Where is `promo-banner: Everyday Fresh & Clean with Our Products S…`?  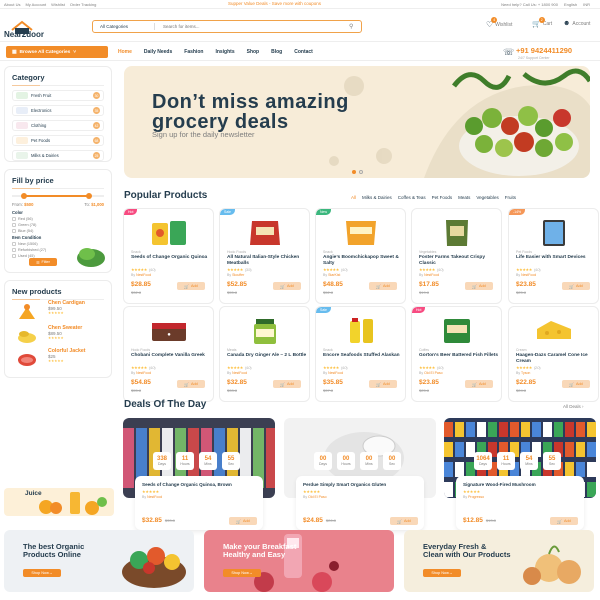
promo-banner: Everyday Fresh & Clean with Our Products S… is located at coordinates (499, 561).